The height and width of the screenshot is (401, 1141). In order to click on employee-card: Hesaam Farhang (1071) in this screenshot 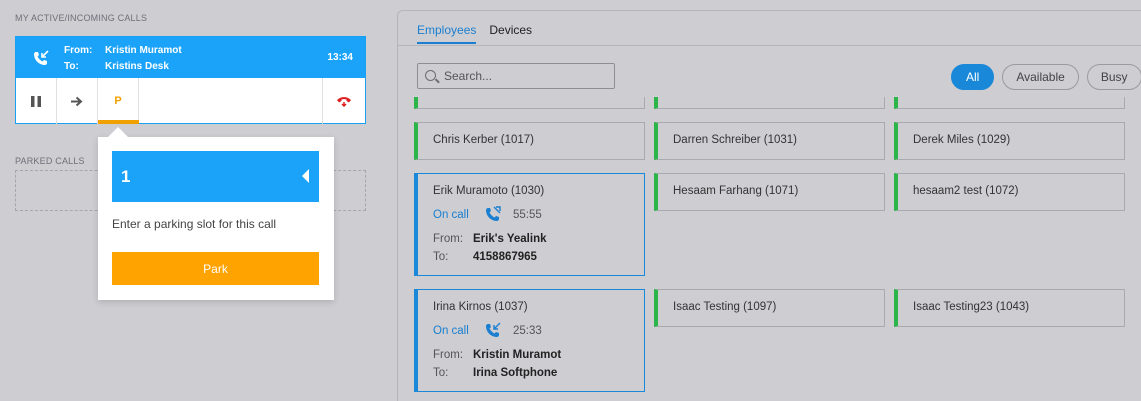, I will do `click(769, 192)`.